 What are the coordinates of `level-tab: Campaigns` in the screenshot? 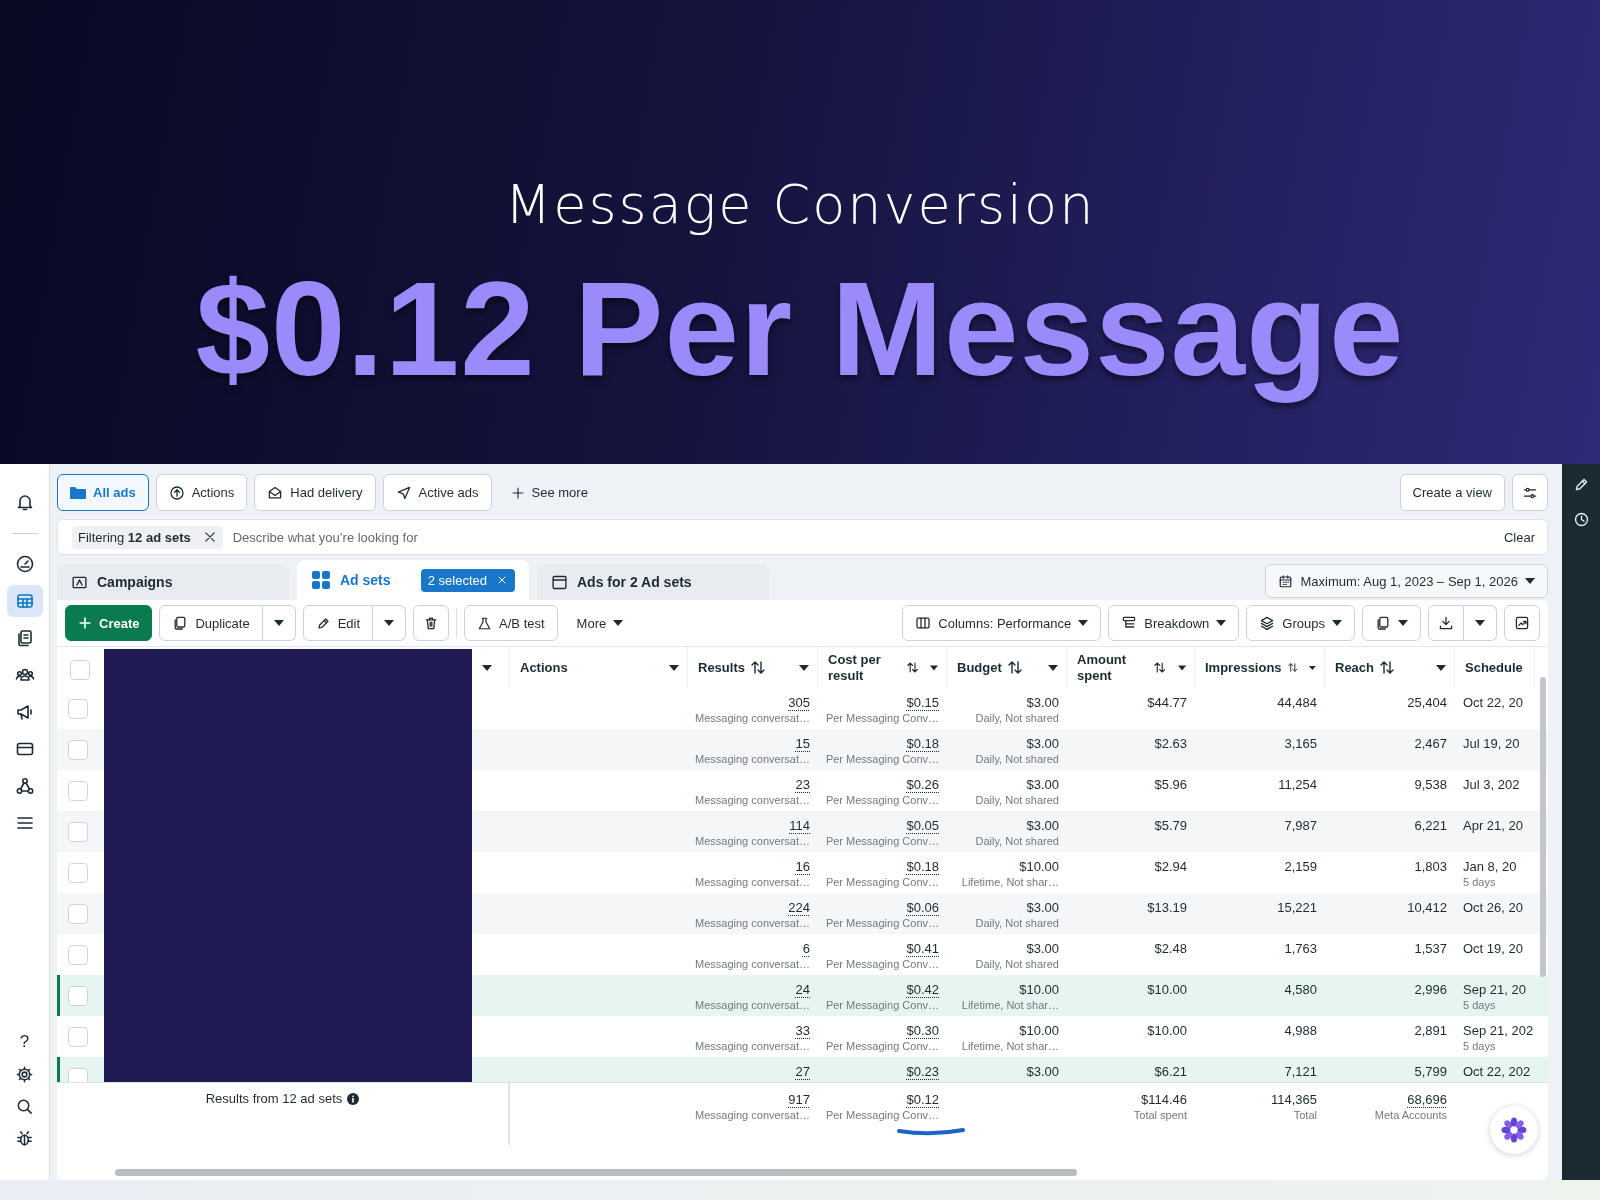 It's located at (173, 582).